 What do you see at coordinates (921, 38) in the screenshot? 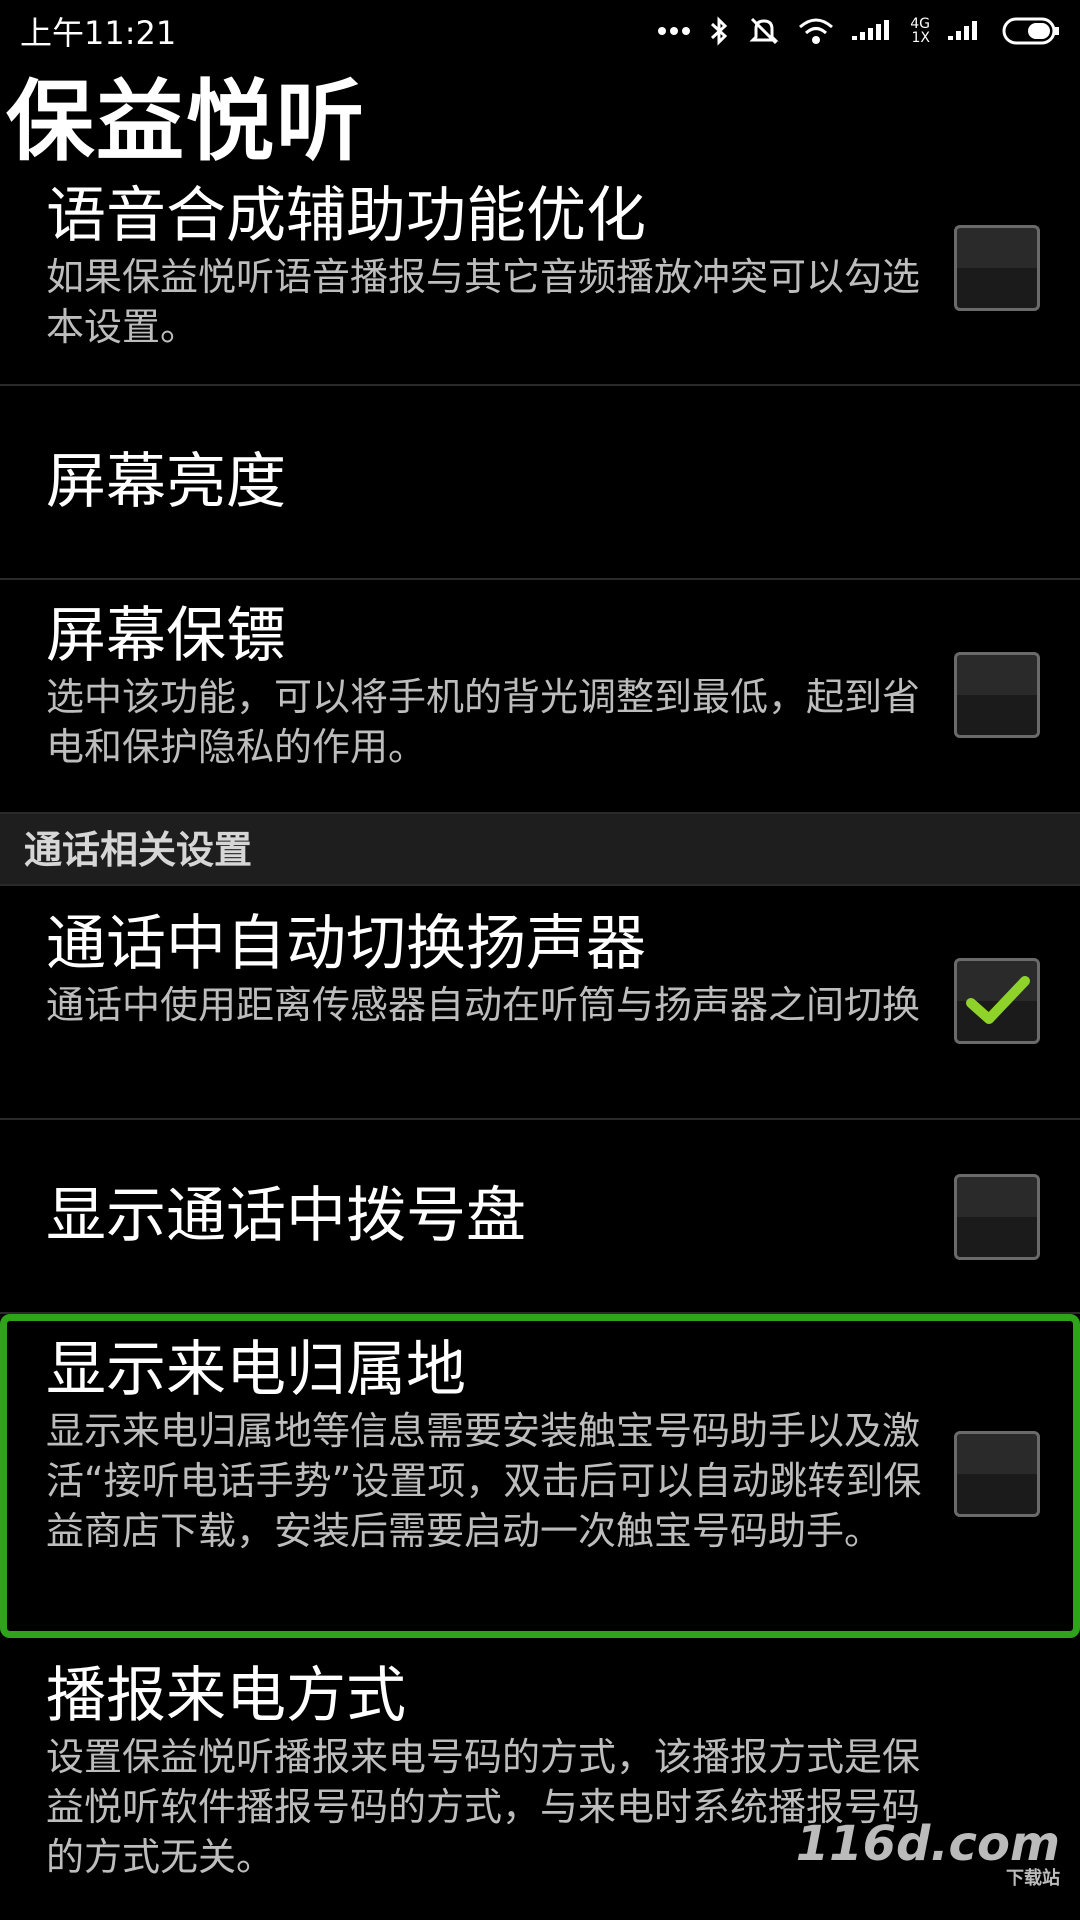
I see `network-bottom-label: 1X` at bounding box center [921, 38].